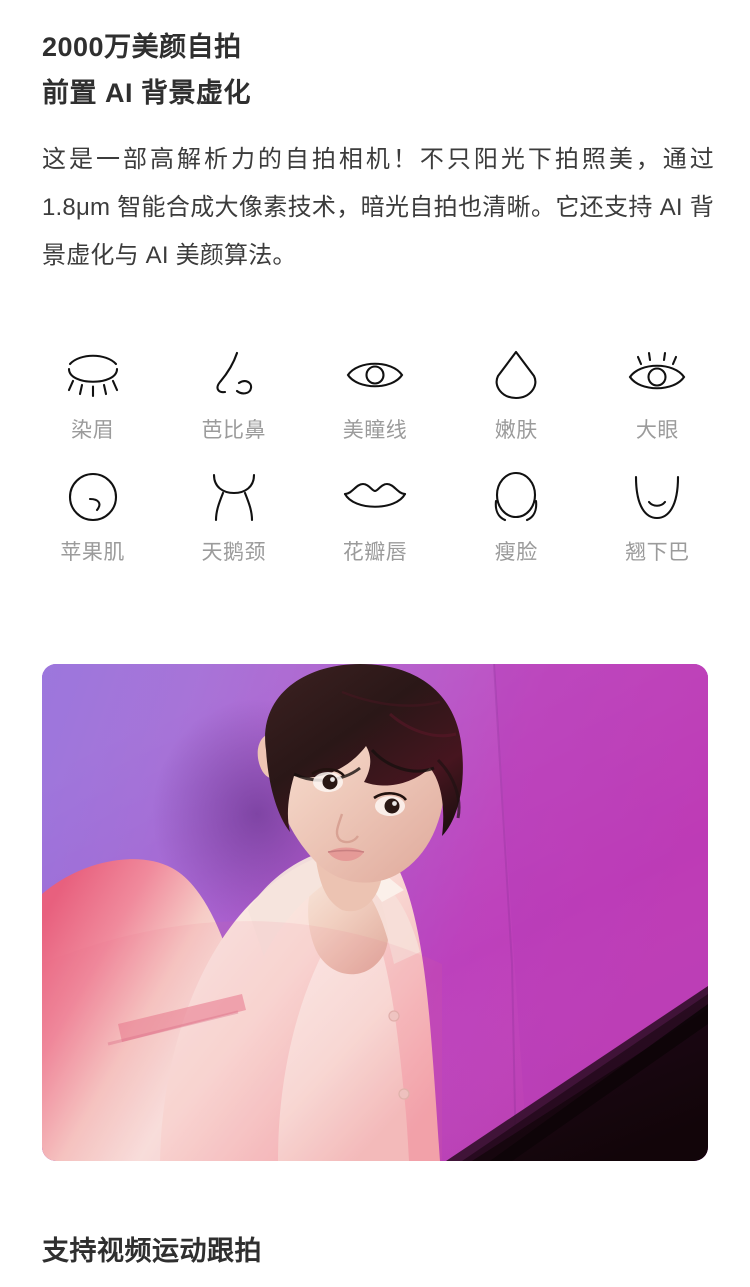 The image size is (750, 1287). I want to click on feature-row-2: 苹果肌 天鹅颈 花瓣唇 瘦脸 翘下巴, so click(375, 515).